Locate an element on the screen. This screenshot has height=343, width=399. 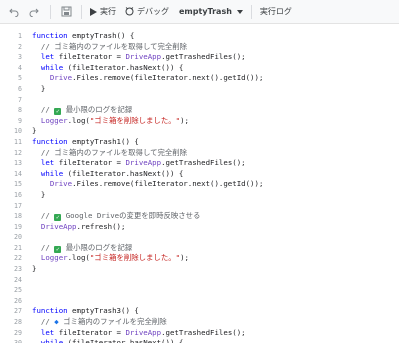
line-number: 15 is located at coordinates (18, 184).